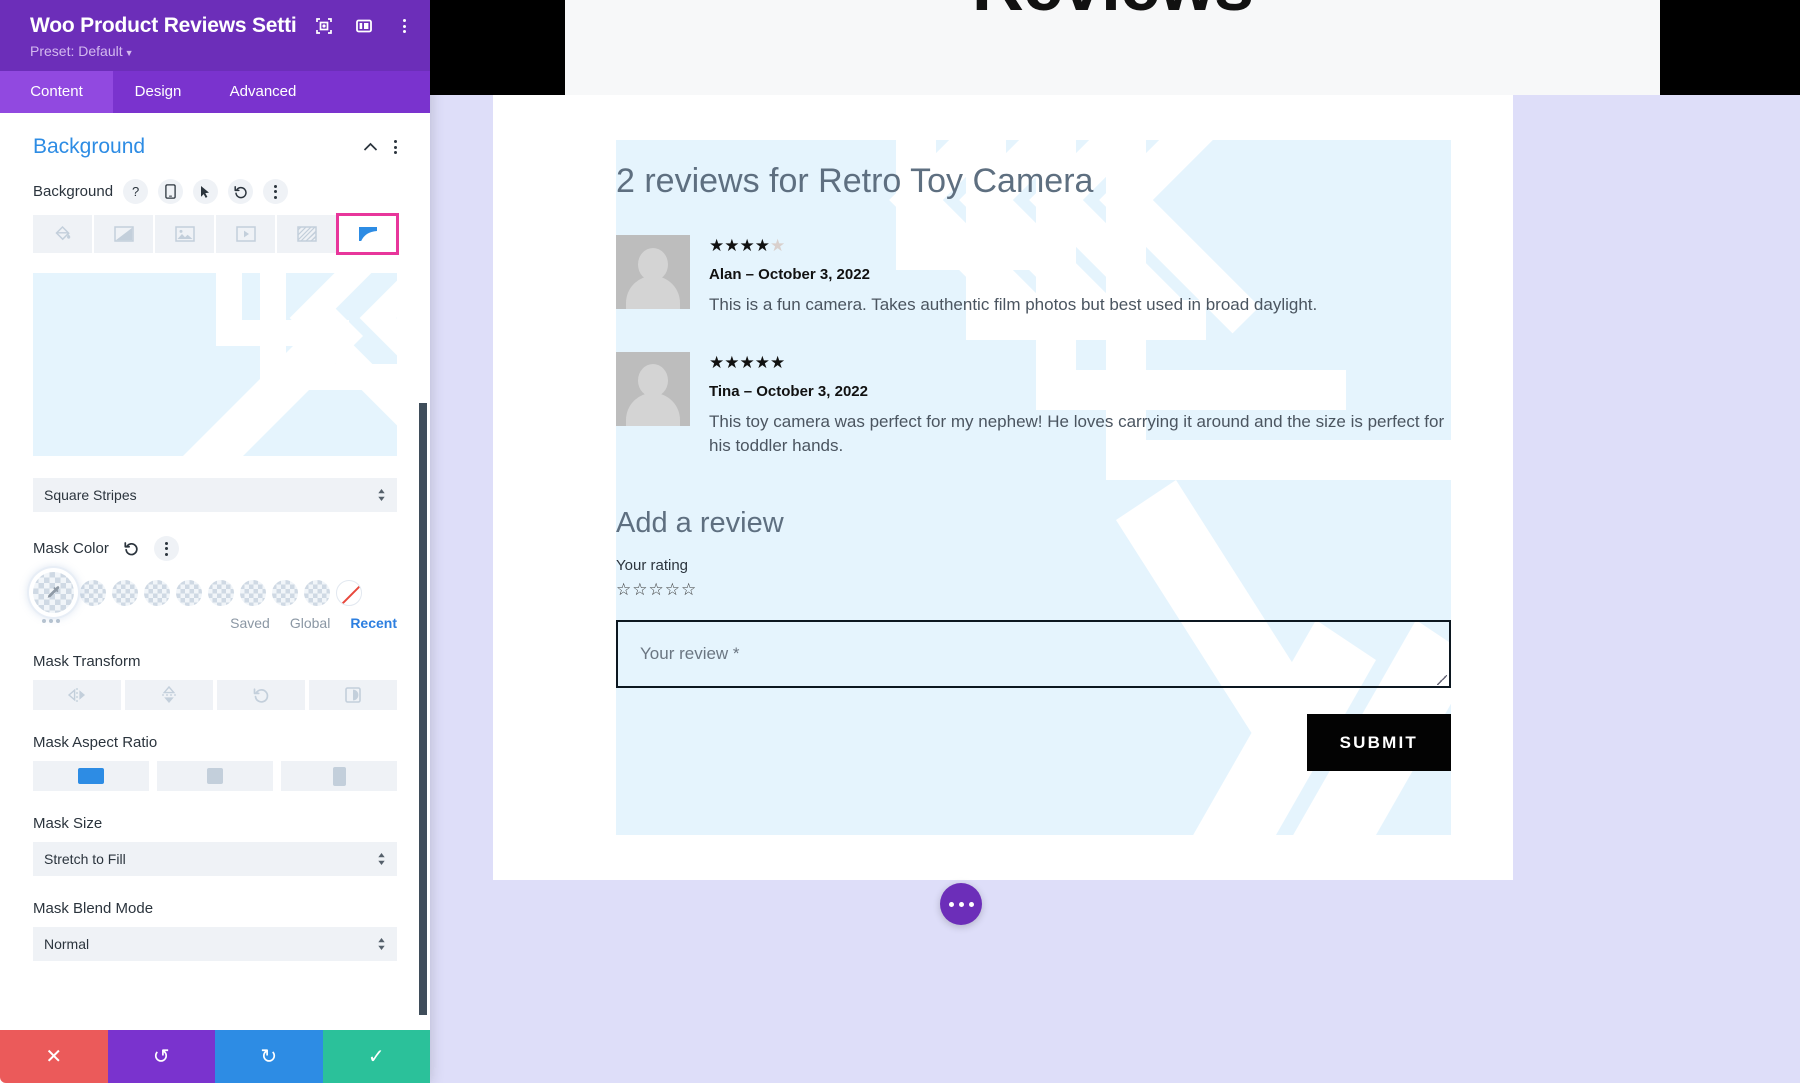 The image size is (1800, 1083). What do you see at coordinates (373, 623) in the screenshot?
I see `palette-tab-recent: Recent` at bounding box center [373, 623].